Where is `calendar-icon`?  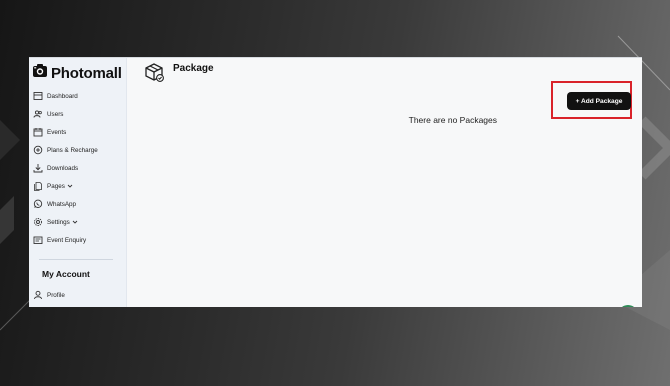 calendar-icon is located at coordinates (38, 132).